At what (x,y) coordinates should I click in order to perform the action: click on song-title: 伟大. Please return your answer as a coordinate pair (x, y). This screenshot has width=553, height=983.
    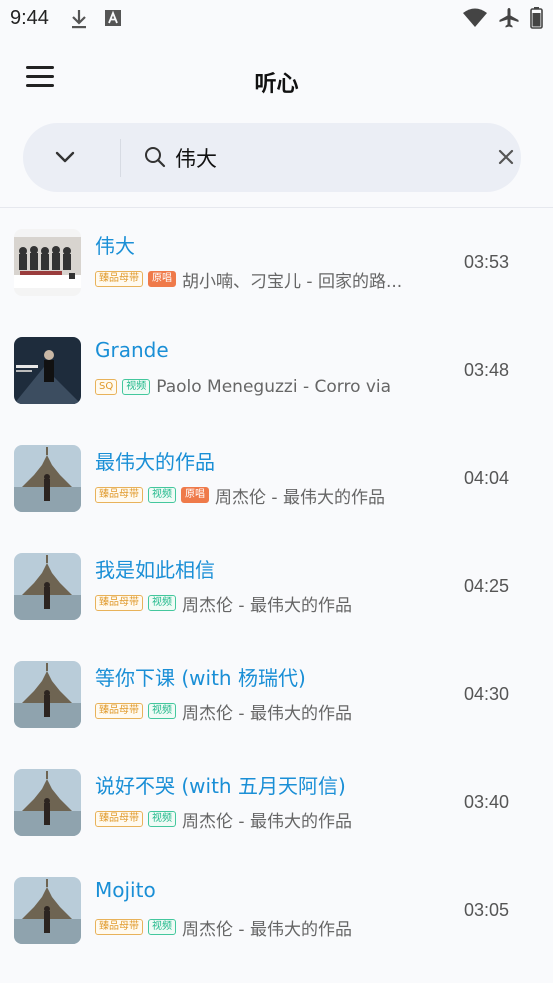
    Looking at the image, I should click on (115, 246).